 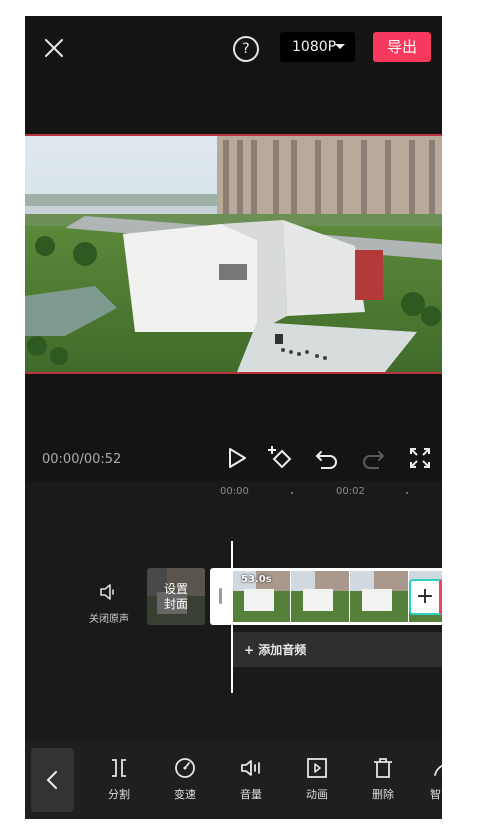 I want to click on bottom-toolbar: 分割 变速 音量 动画 删除 智, so click(x=233, y=780).